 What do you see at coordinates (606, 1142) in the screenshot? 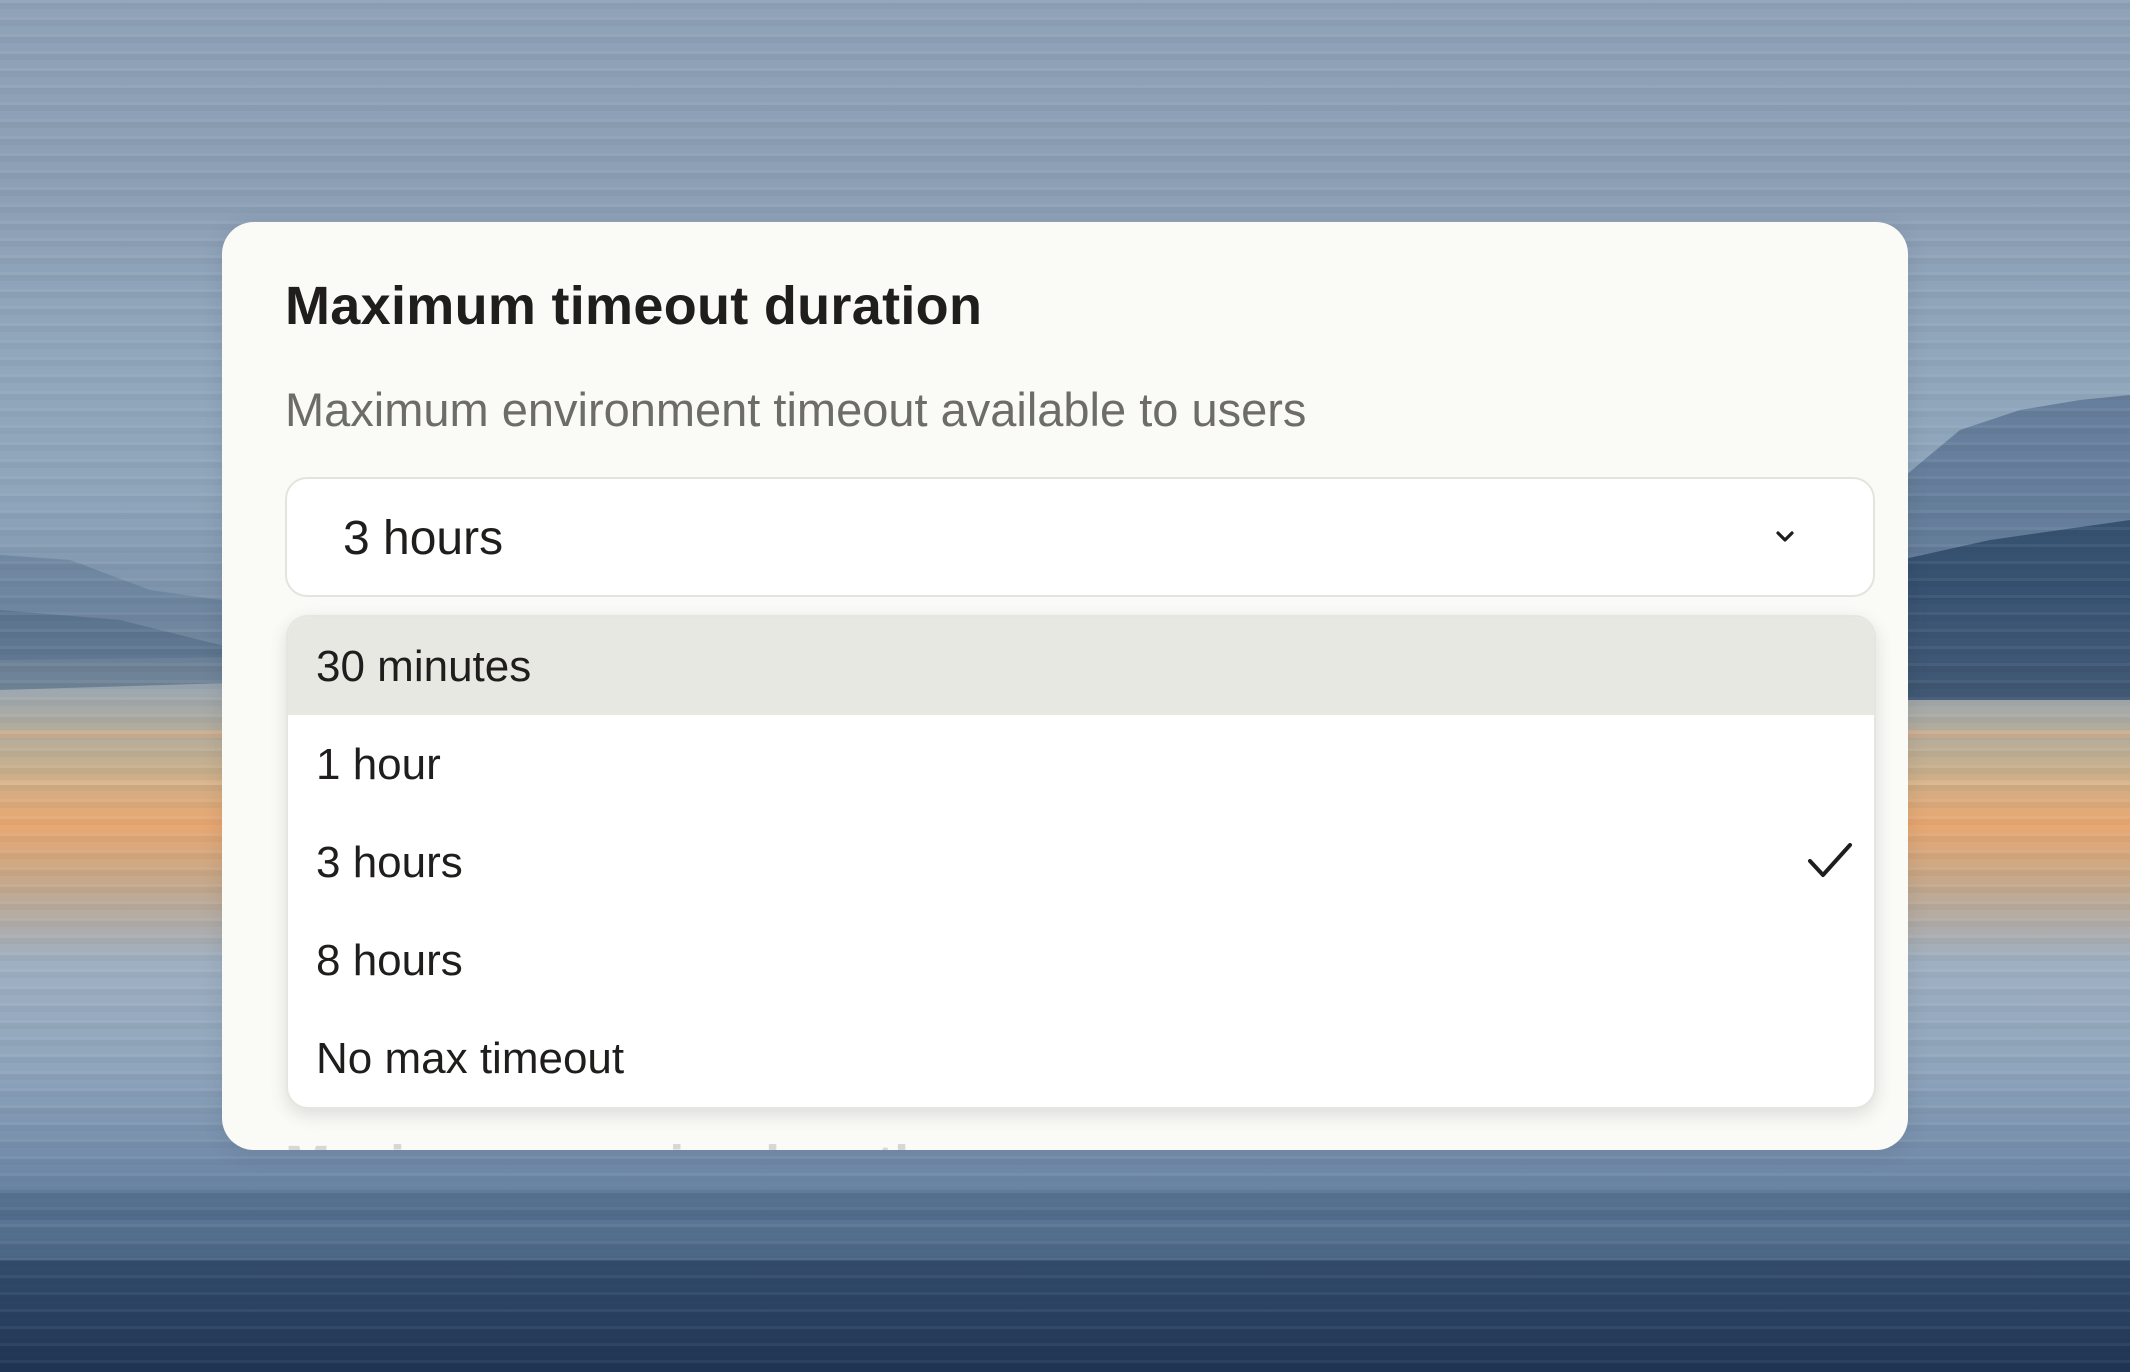
I see `next-setting-heading: Maximum session length` at bounding box center [606, 1142].